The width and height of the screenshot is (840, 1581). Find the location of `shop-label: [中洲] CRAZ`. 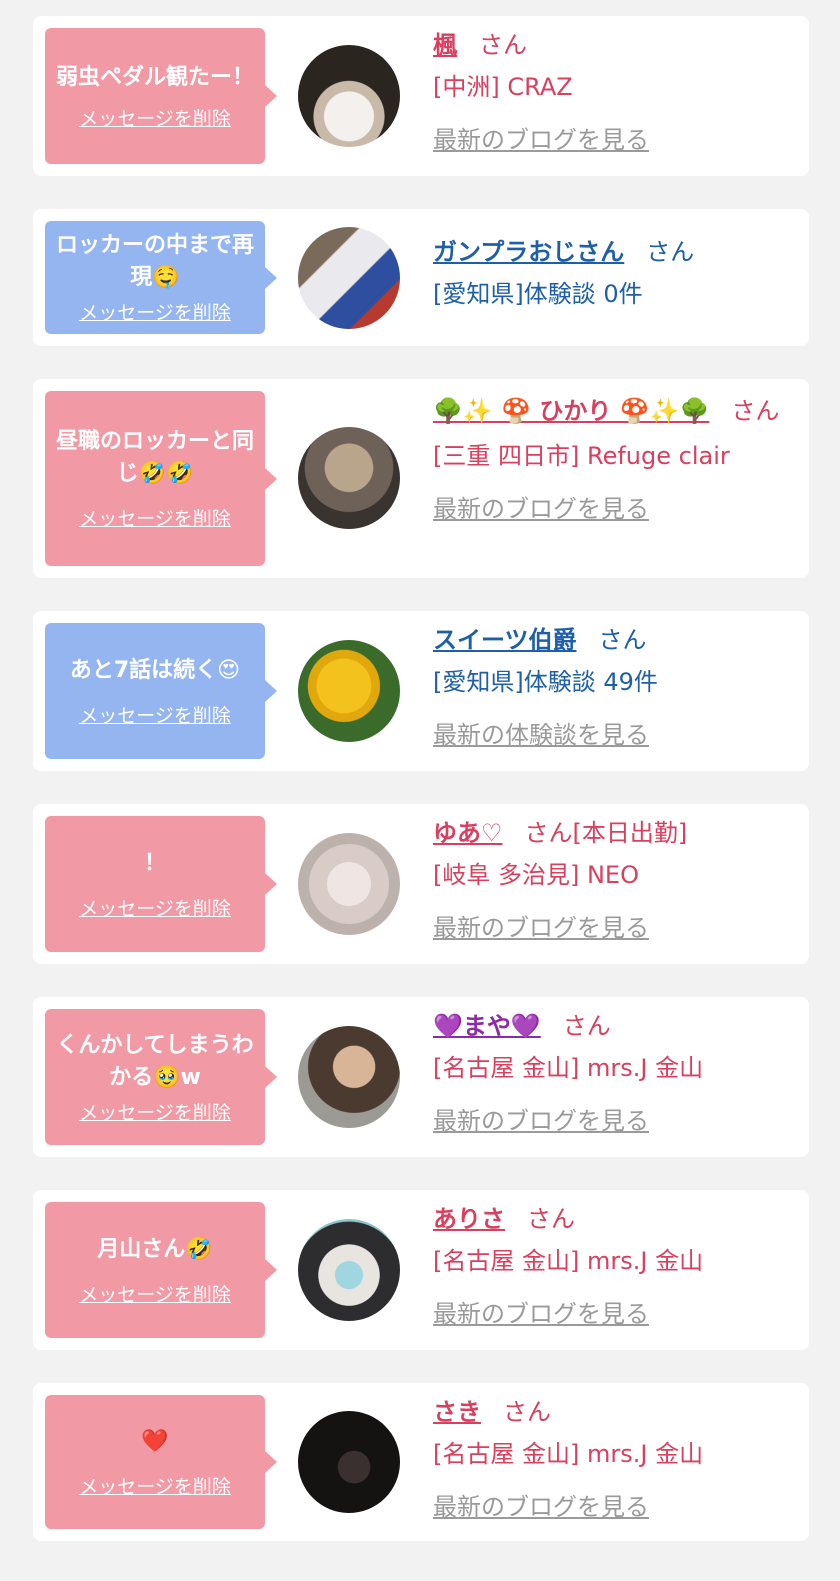

shop-label: [中洲] CRAZ is located at coordinates (503, 87).